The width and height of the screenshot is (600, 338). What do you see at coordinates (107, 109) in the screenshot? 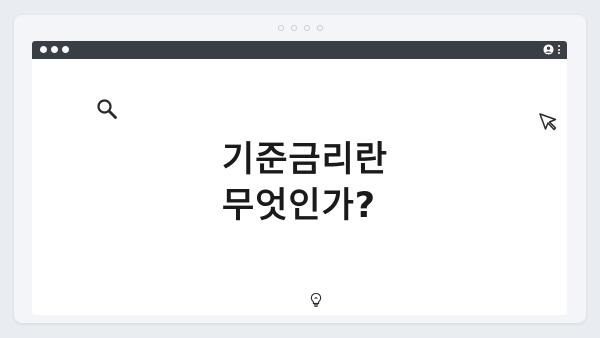
I see `search-icon` at bounding box center [107, 109].